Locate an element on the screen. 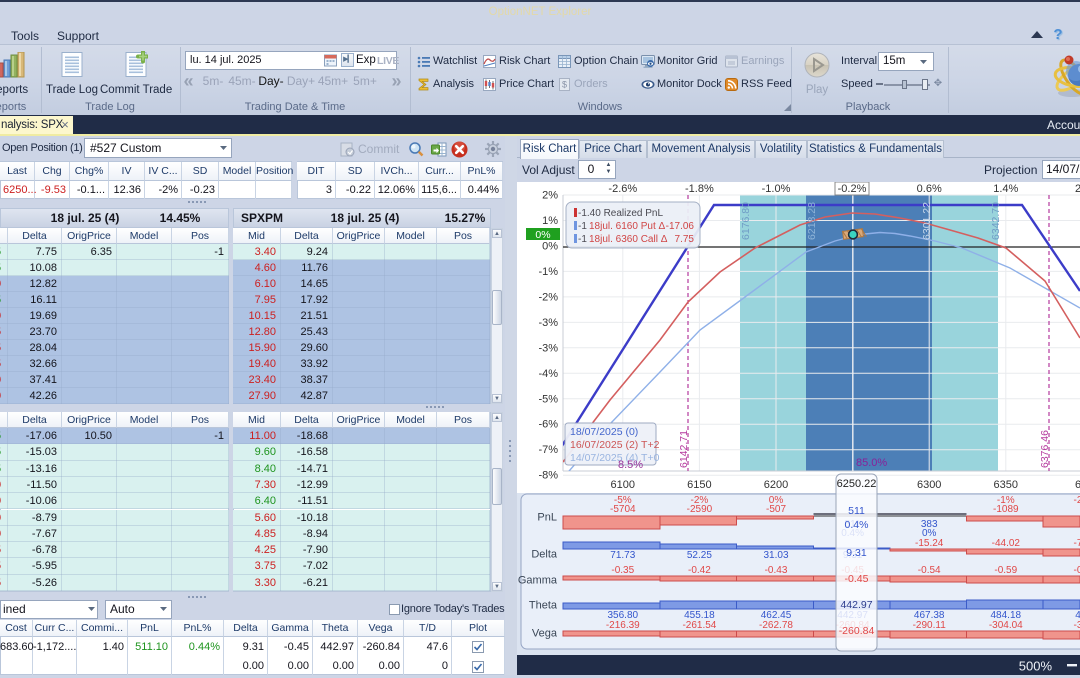 This screenshot has width=1080, height=678. svg-text: -262.78 is located at coordinates (776, 625).